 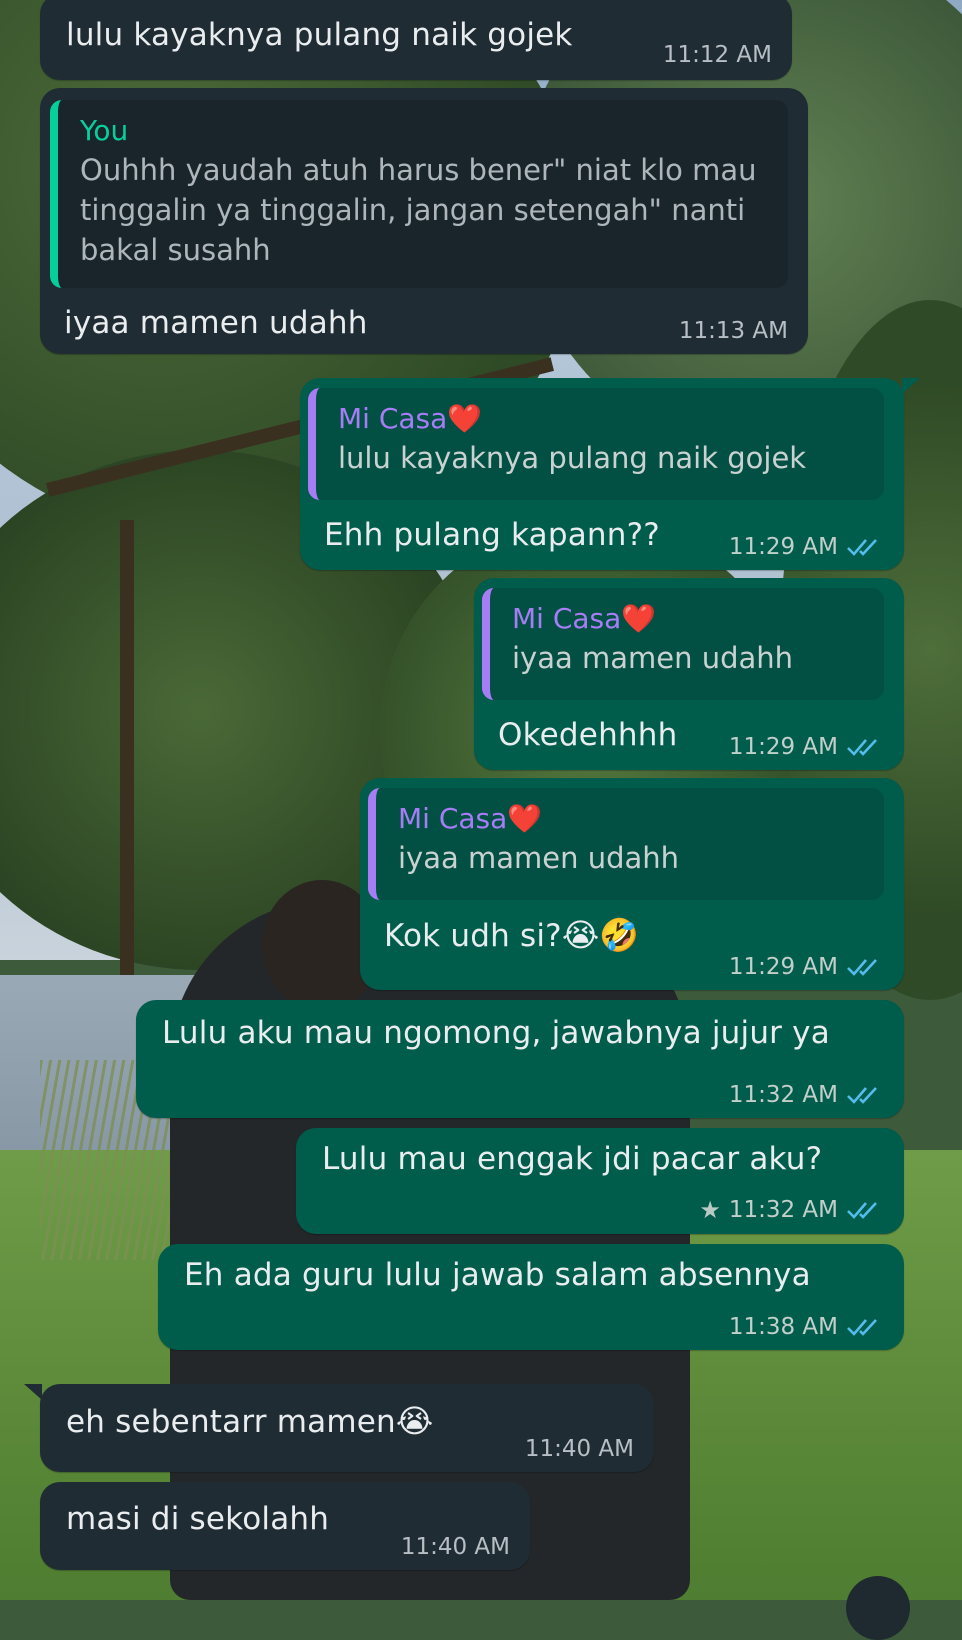 I want to click on scroll-to-bottom-button, so click(x=878, y=1608).